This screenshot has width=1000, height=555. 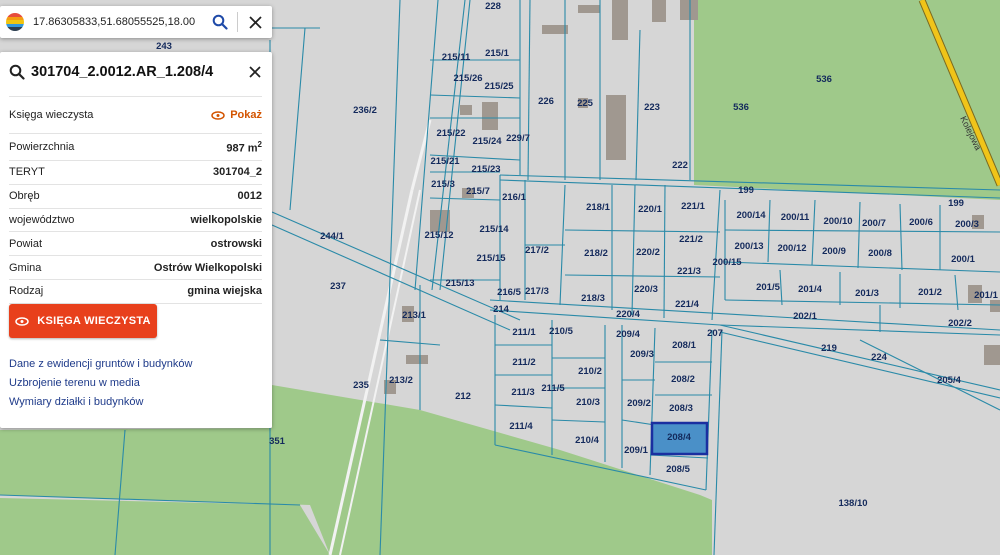 What do you see at coordinates (537, 250) in the screenshot?
I see `parcel-label: 217/2` at bounding box center [537, 250].